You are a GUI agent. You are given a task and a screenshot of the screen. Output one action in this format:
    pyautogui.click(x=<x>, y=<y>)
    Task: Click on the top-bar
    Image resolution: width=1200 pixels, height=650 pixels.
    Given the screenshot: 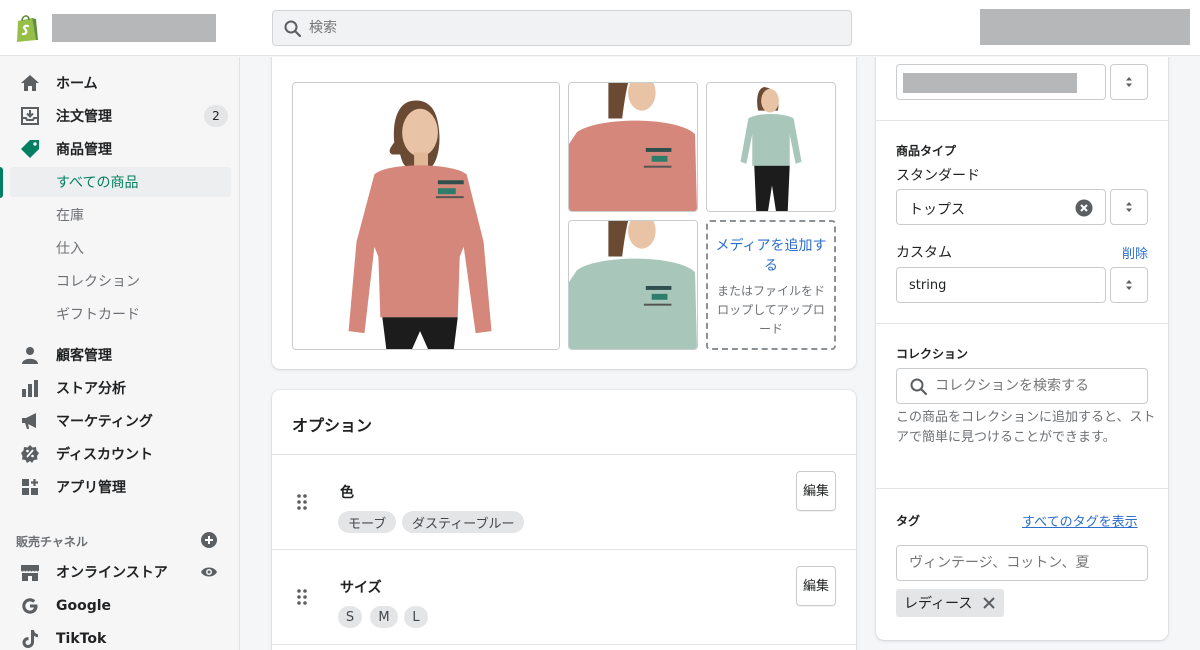 What is the action you would take?
    pyautogui.click(x=600, y=28)
    